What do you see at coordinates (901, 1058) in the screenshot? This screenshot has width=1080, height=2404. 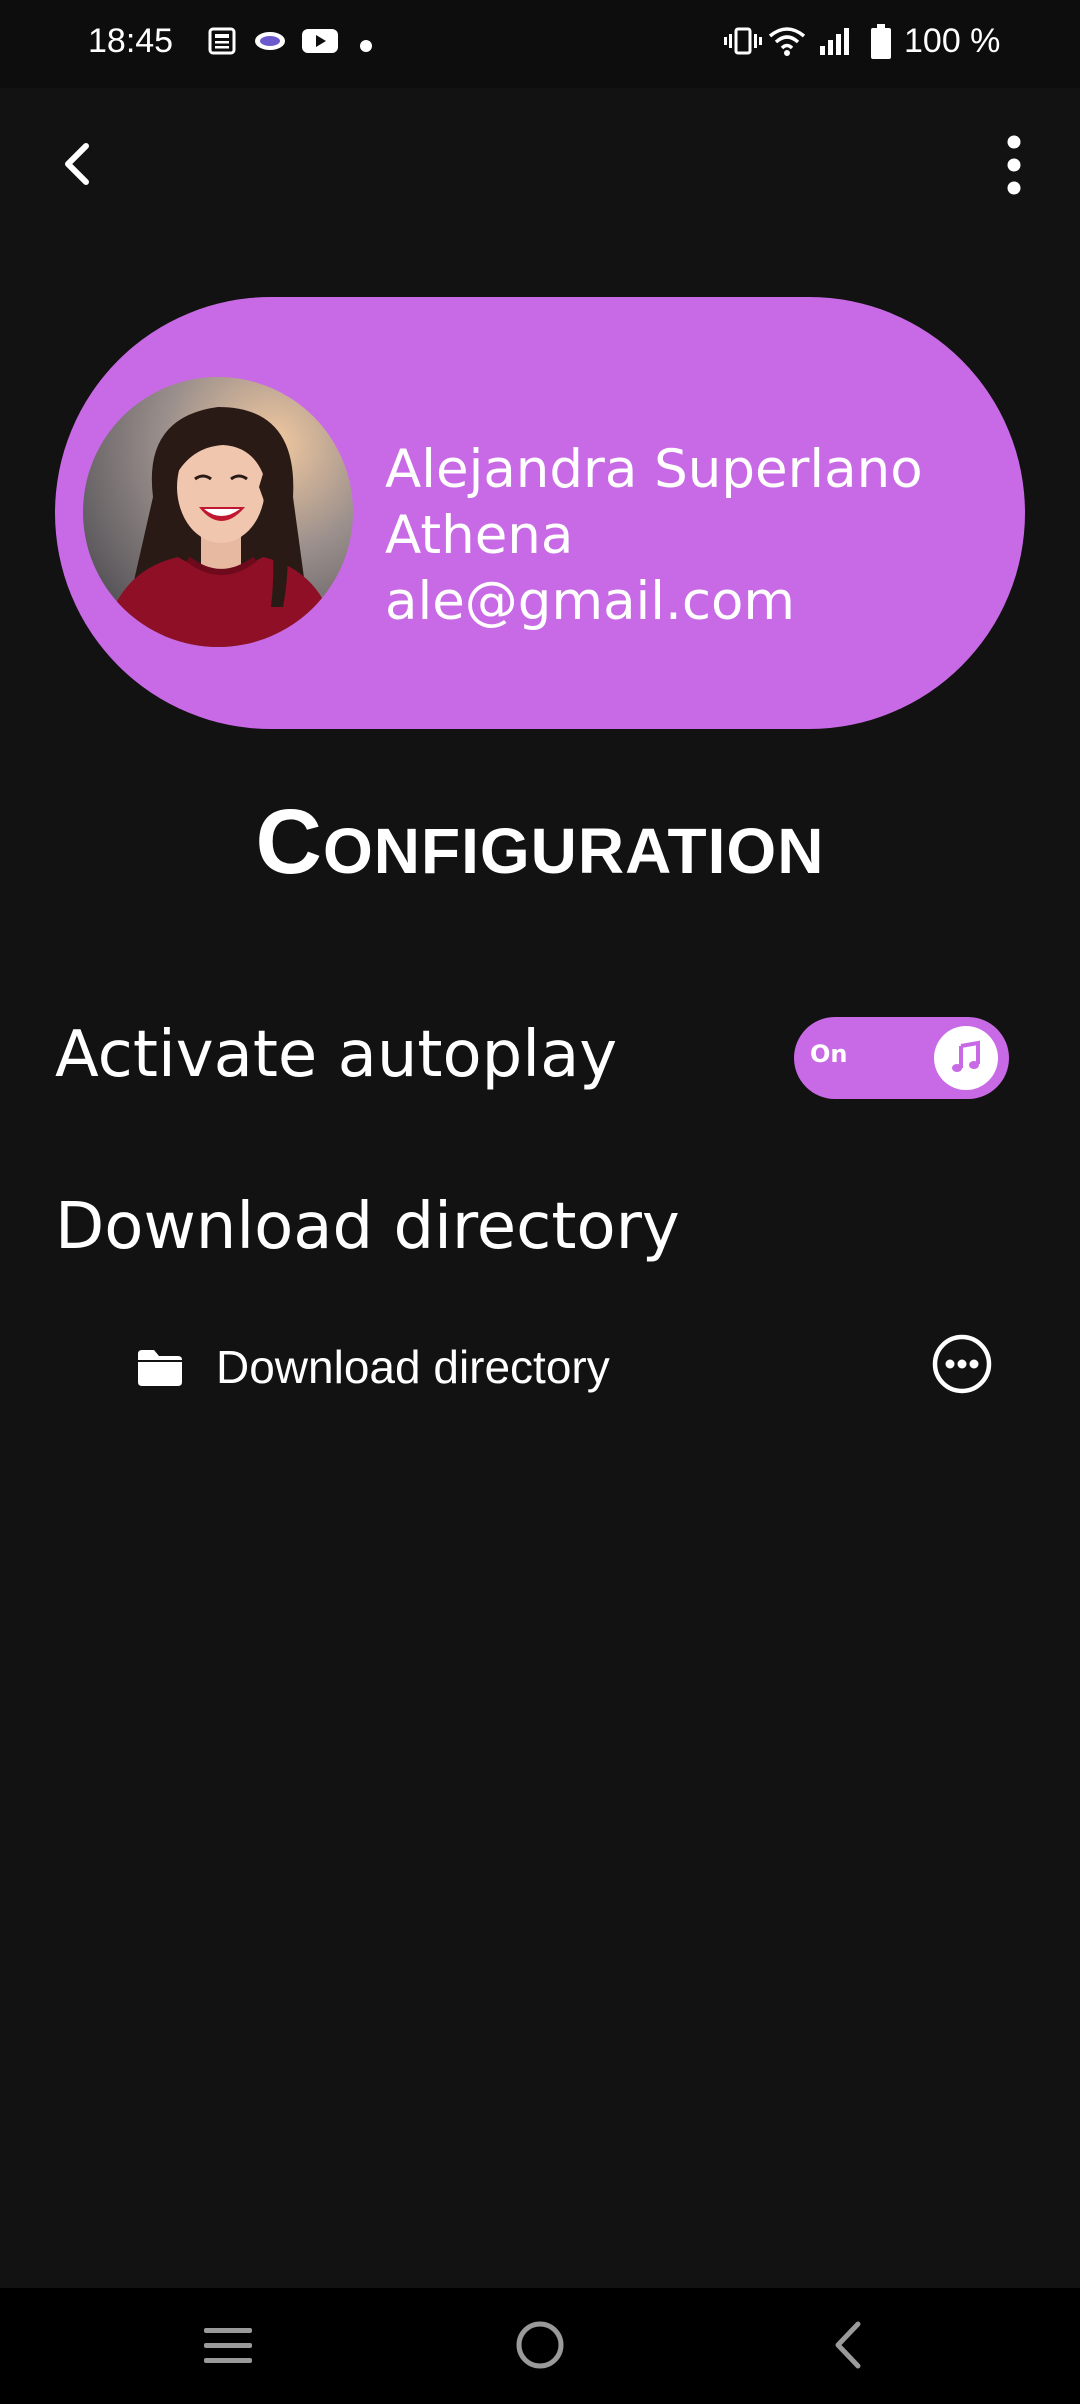 I see `autoplay-toggle: On` at bounding box center [901, 1058].